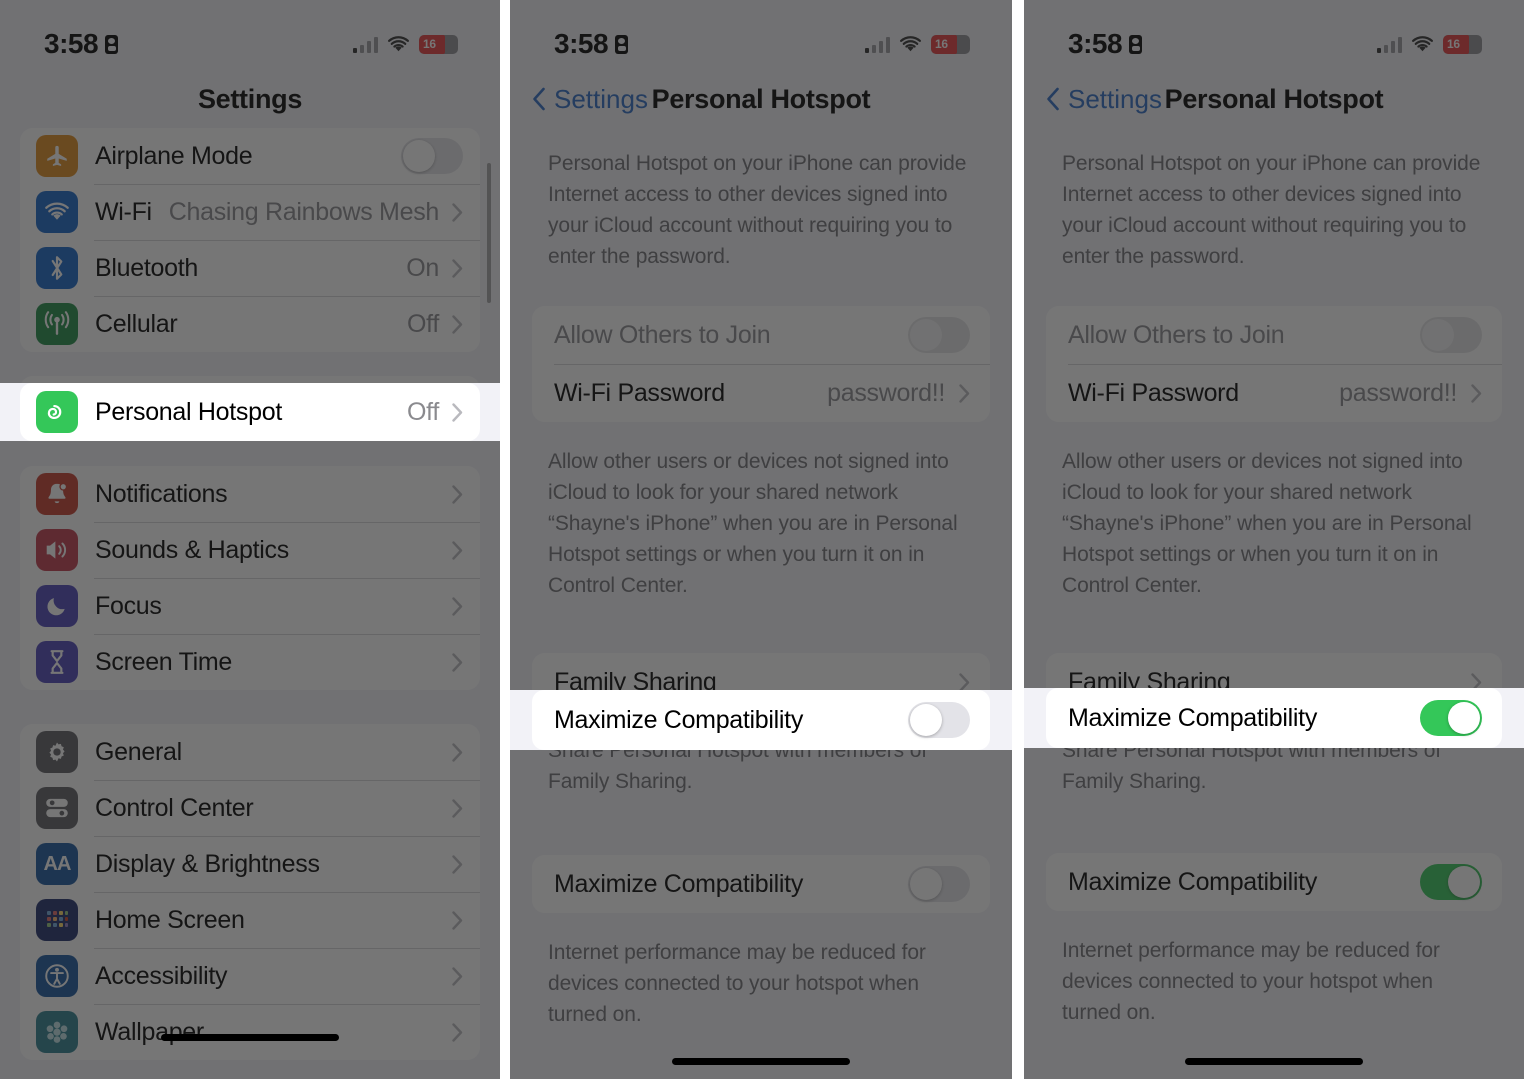 The image size is (1524, 1079). Describe the element at coordinates (489, 233) in the screenshot. I see `scrollbar-thumb` at that location.